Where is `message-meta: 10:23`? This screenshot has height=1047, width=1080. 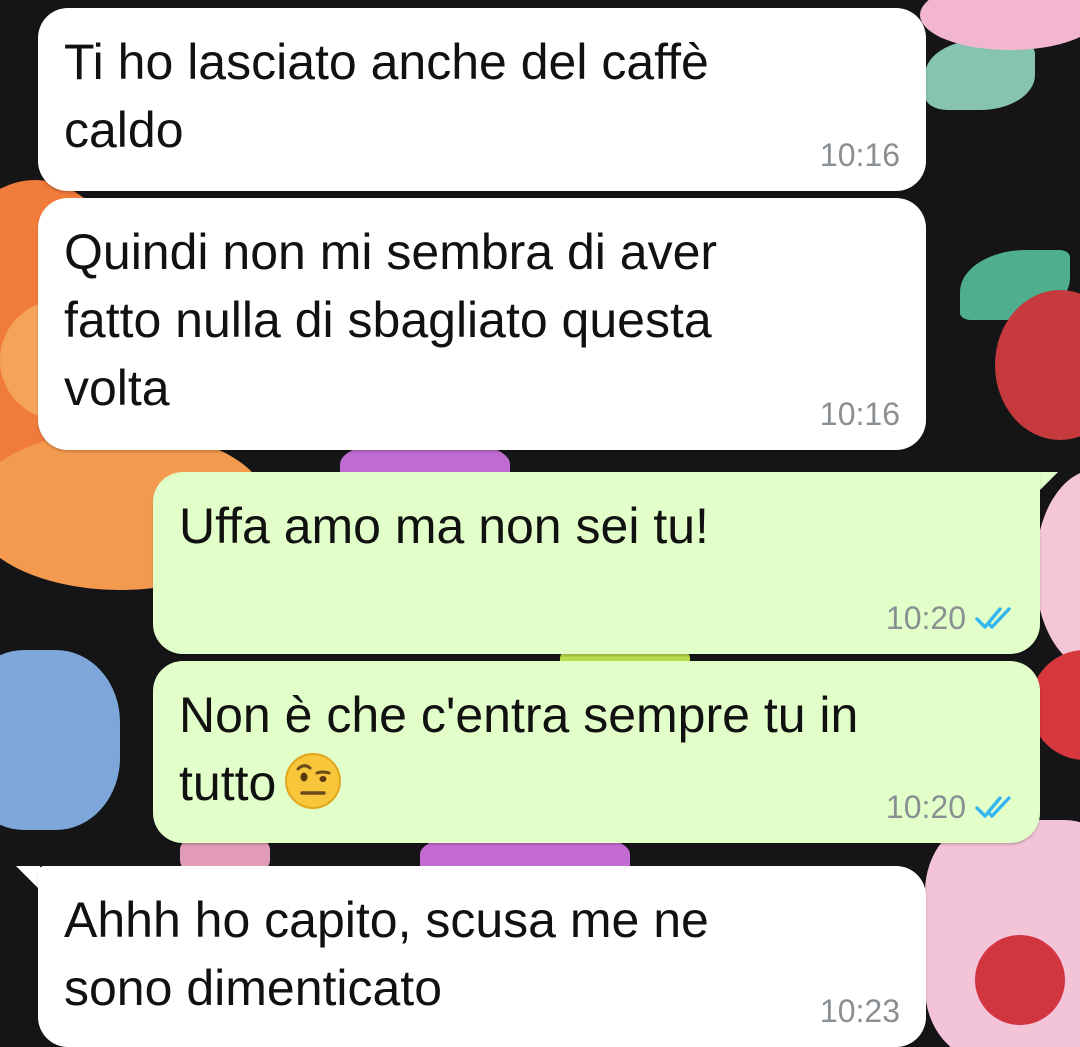 message-meta: 10:23 is located at coordinates (860, 1011).